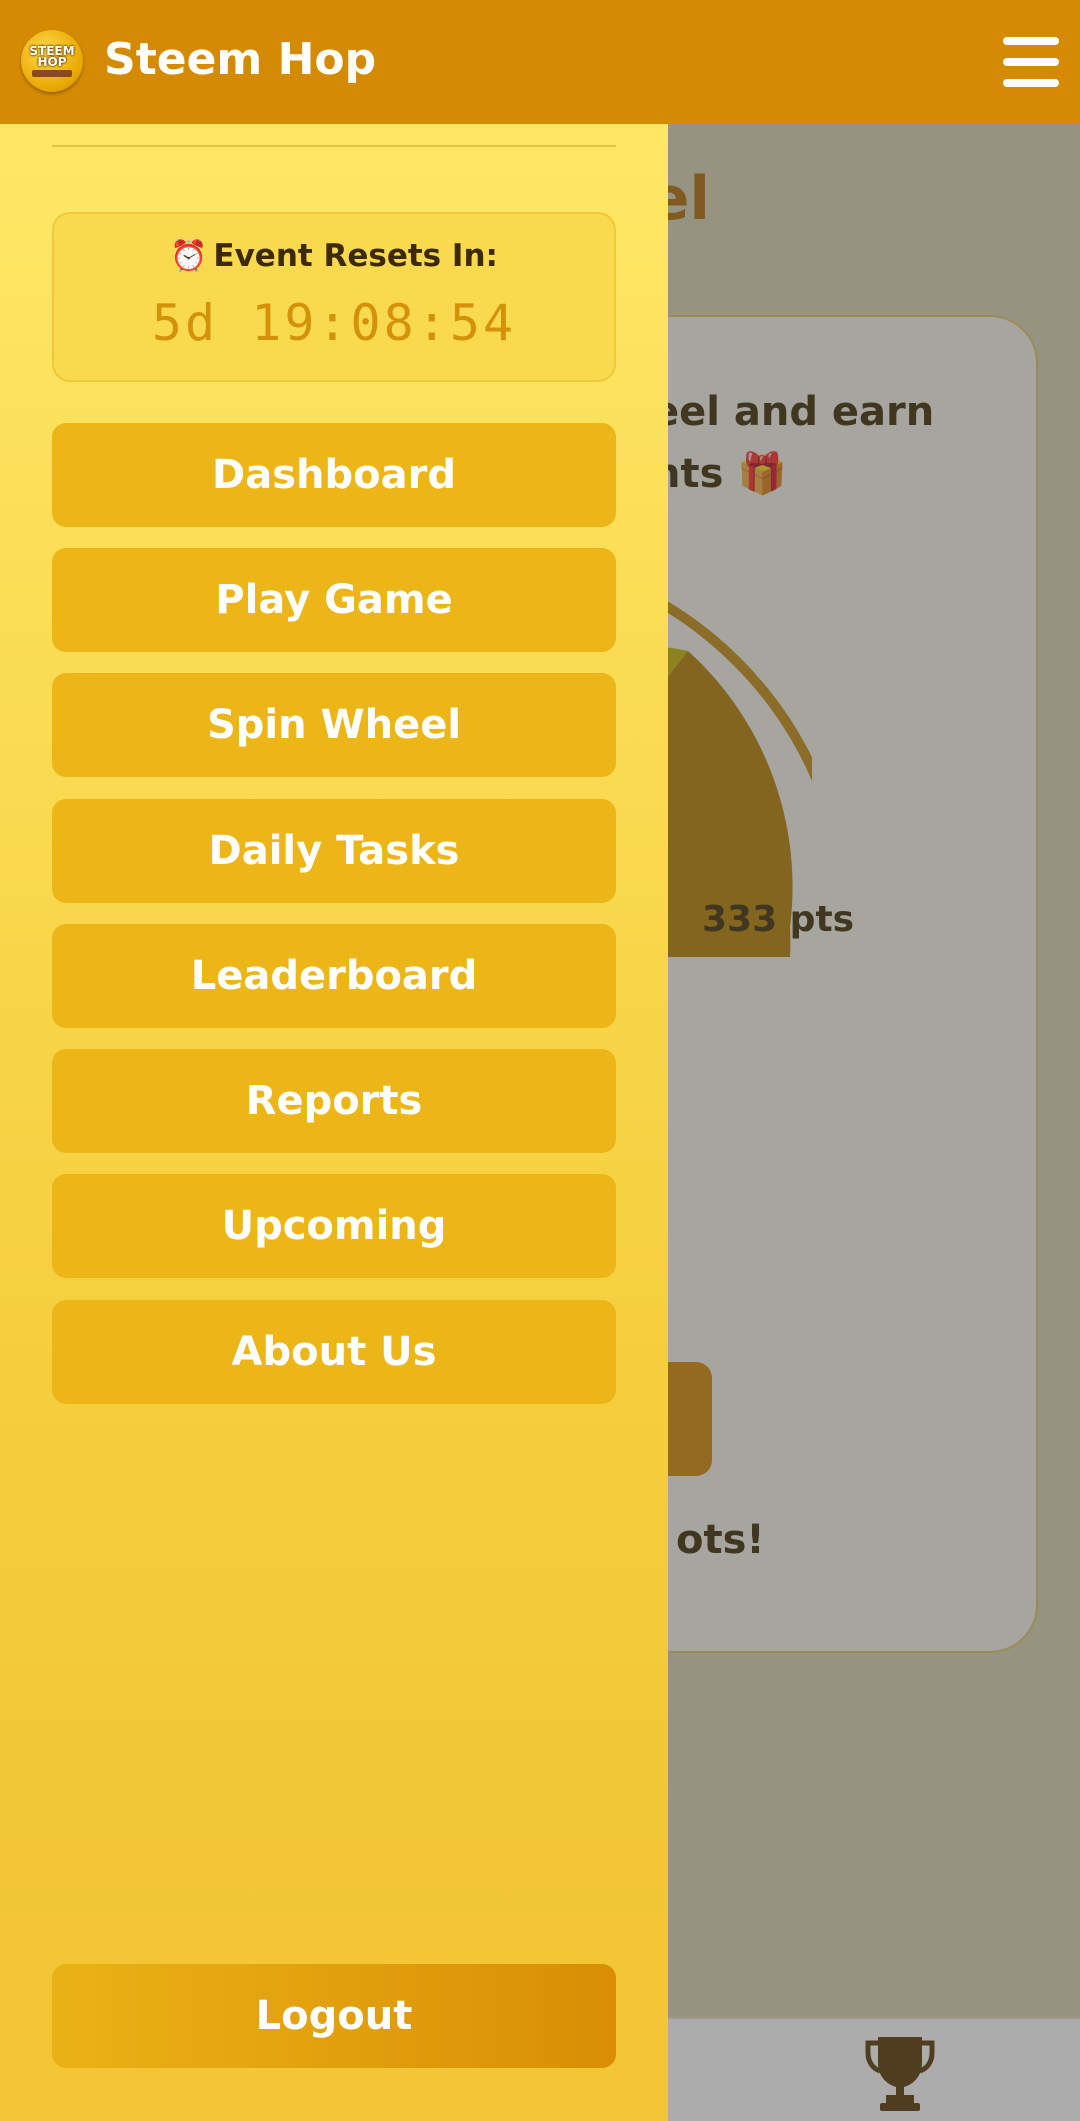 The image size is (1080, 2121). I want to click on nav-spin-wheel-button: Spin Wheel, so click(334, 725).